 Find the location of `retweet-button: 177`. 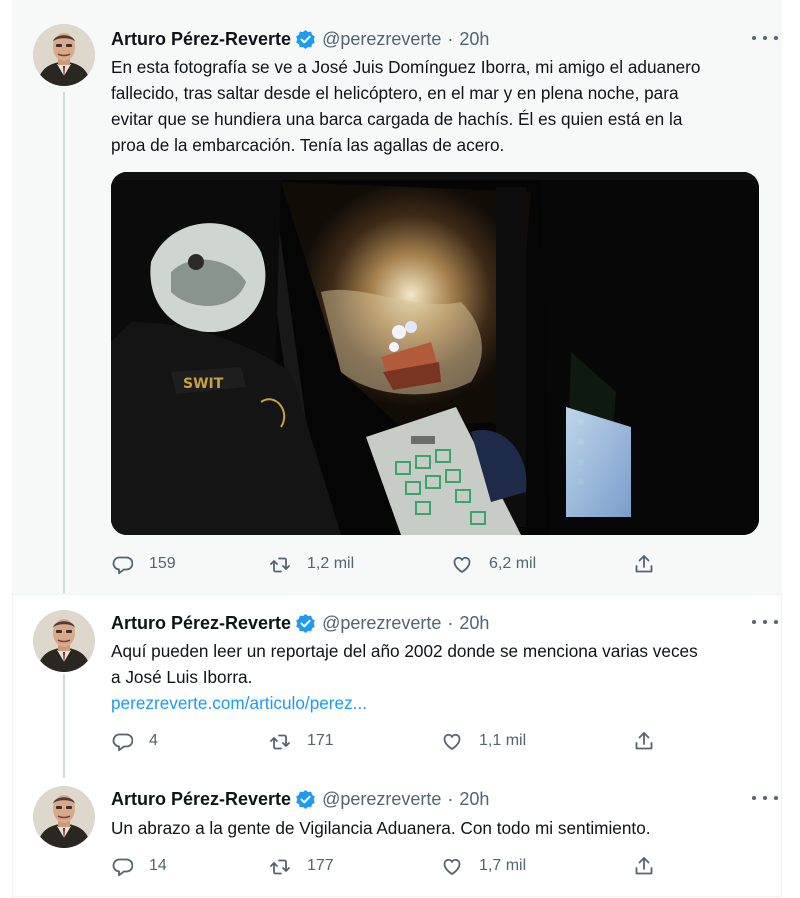

retweet-button: 177 is located at coordinates (301, 866).